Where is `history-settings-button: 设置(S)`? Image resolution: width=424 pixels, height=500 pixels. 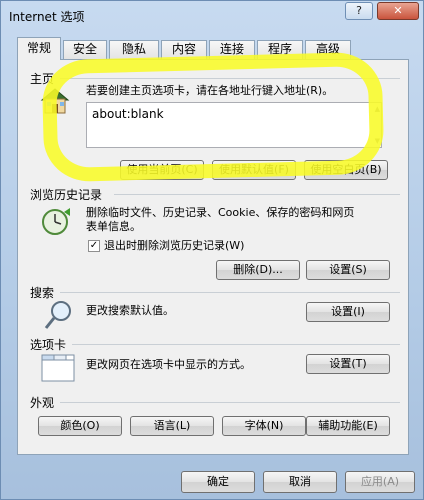 history-settings-button: 设置(S) is located at coordinates (348, 270).